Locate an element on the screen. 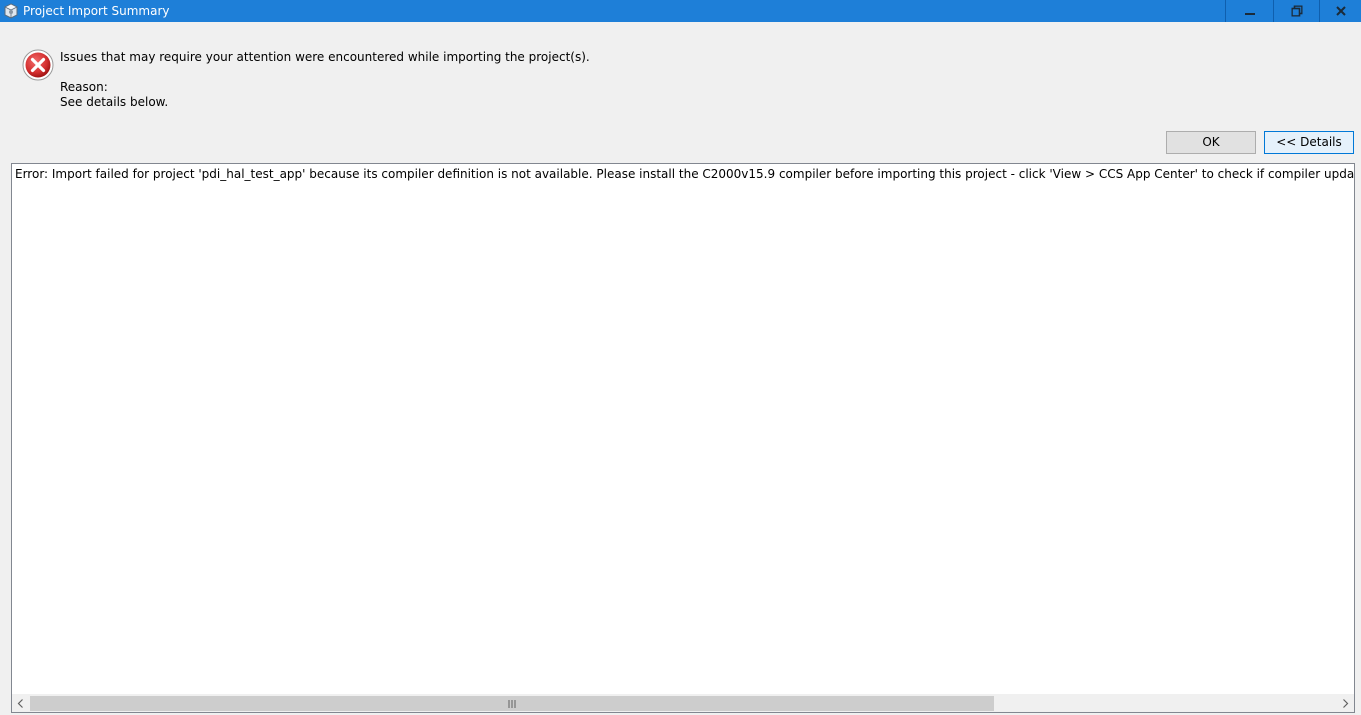  scroll-left-button is located at coordinates (20, 703).